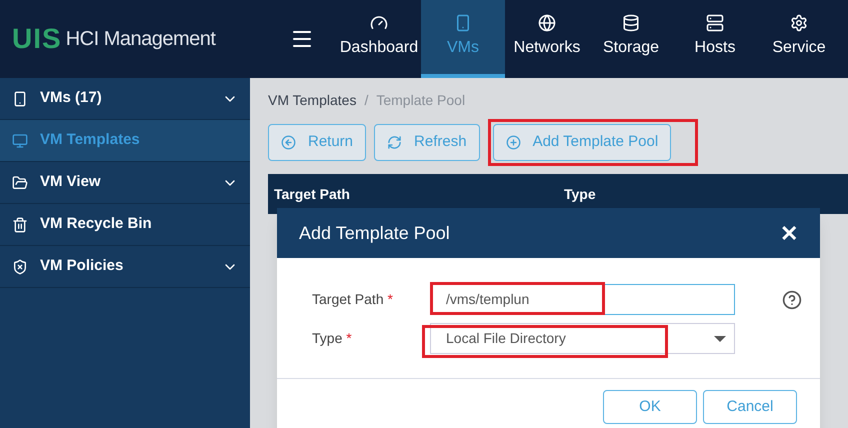 The height and width of the screenshot is (428, 848). I want to click on back-icon, so click(288, 142).